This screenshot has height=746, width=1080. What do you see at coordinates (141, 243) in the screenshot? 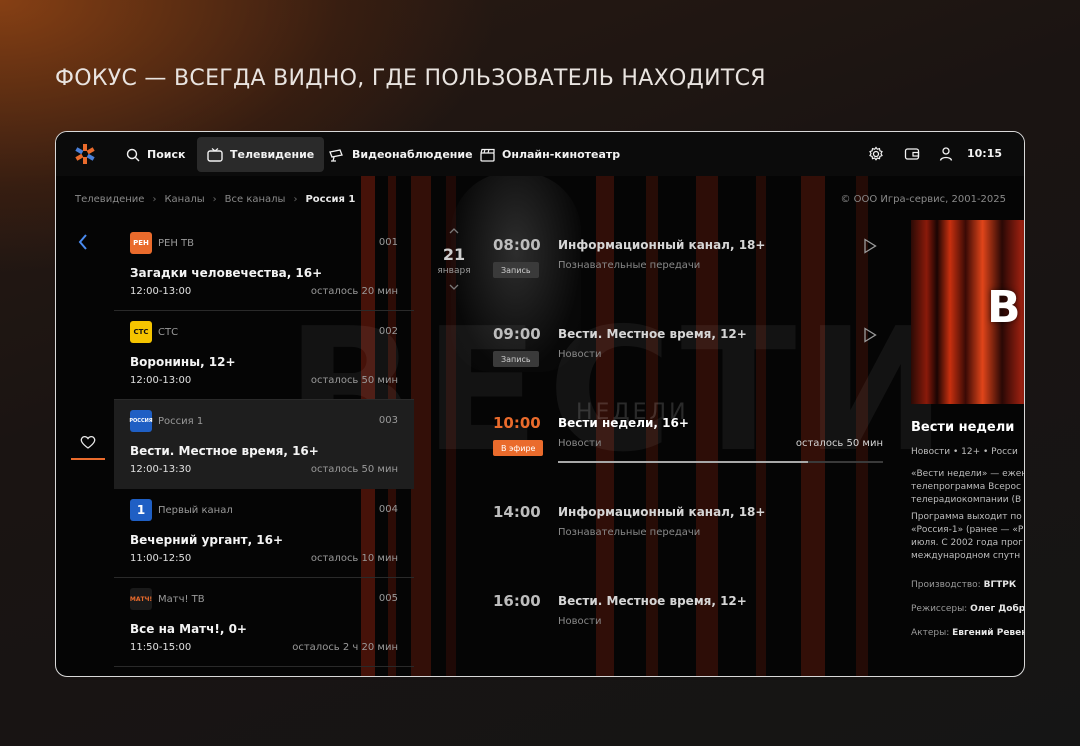
I see `channel-logo: РЕН` at bounding box center [141, 243].